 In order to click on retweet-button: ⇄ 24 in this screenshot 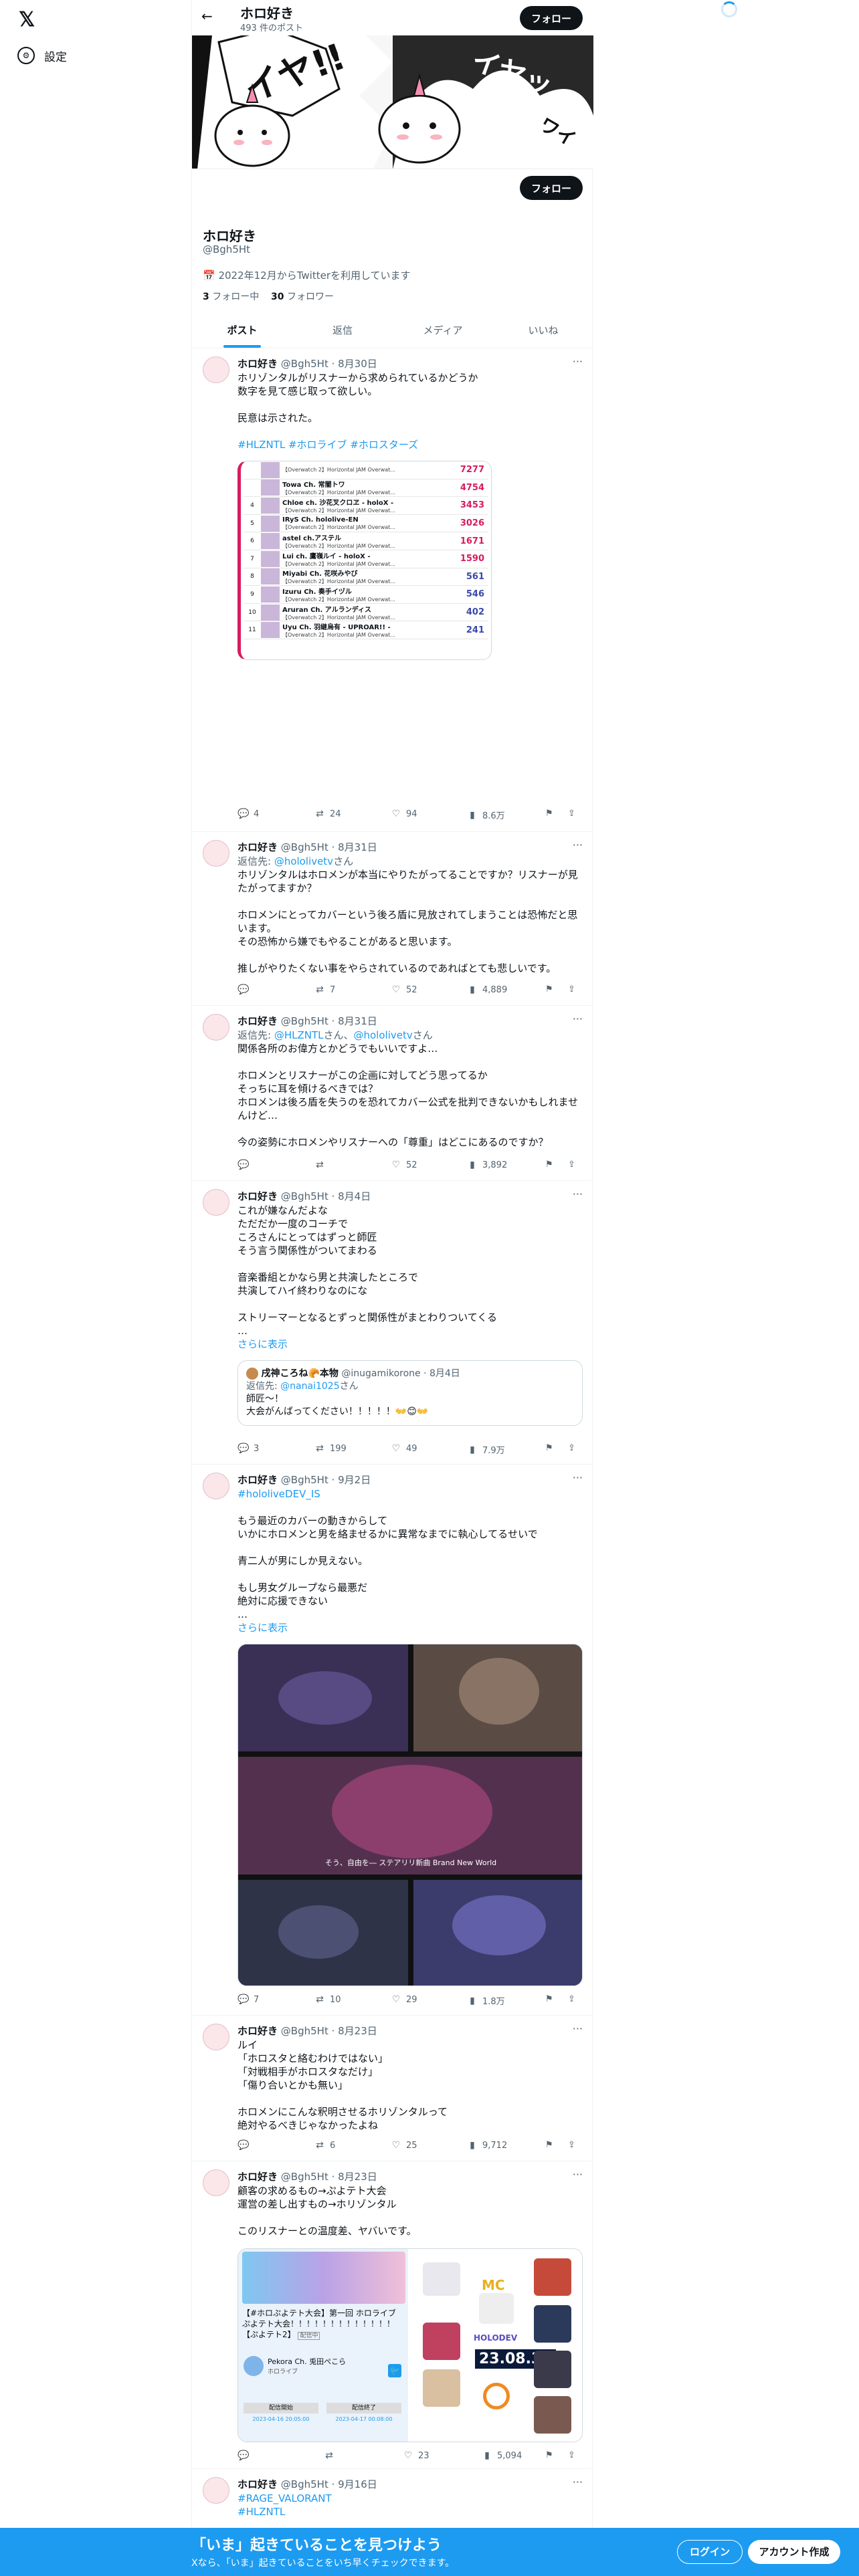, I will do `click(327, 814)`.